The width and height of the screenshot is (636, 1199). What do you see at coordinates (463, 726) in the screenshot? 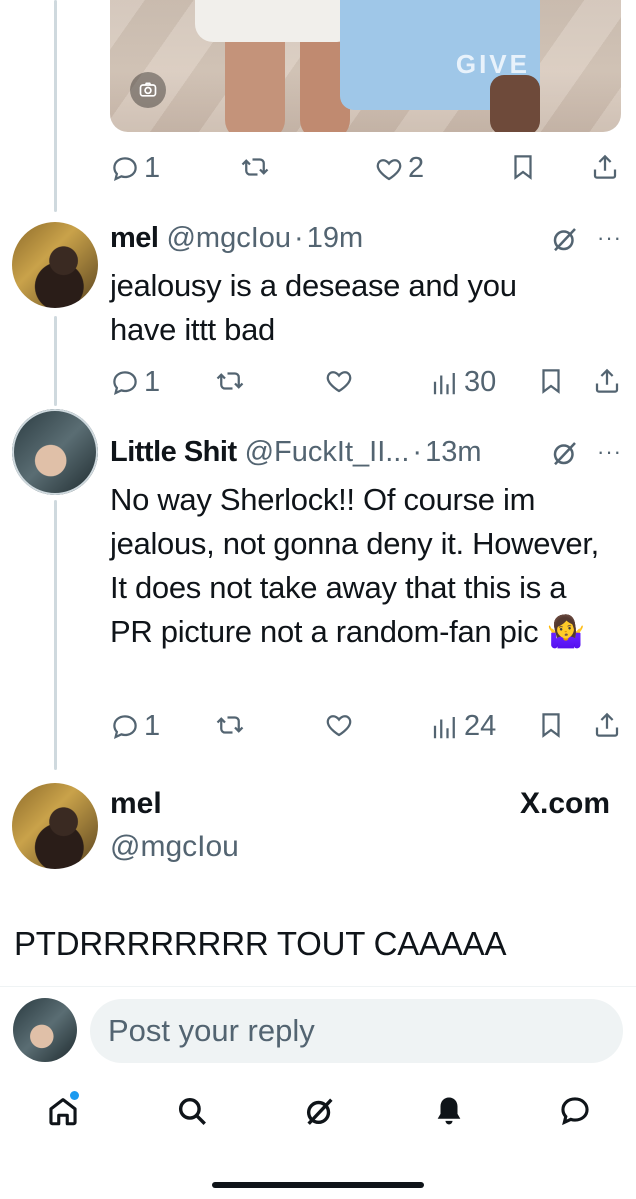
I see `views-button: 24` at bounding box center [463, 726].